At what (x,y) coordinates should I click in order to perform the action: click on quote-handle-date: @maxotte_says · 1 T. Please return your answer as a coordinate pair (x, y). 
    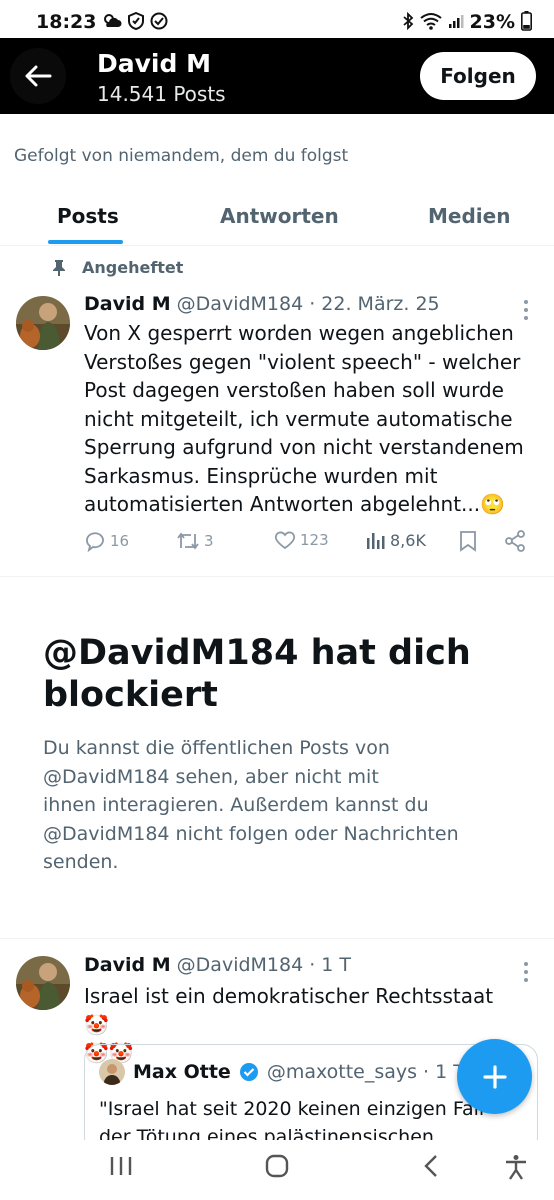
    Looking at the image, I should click on (365, 1072).